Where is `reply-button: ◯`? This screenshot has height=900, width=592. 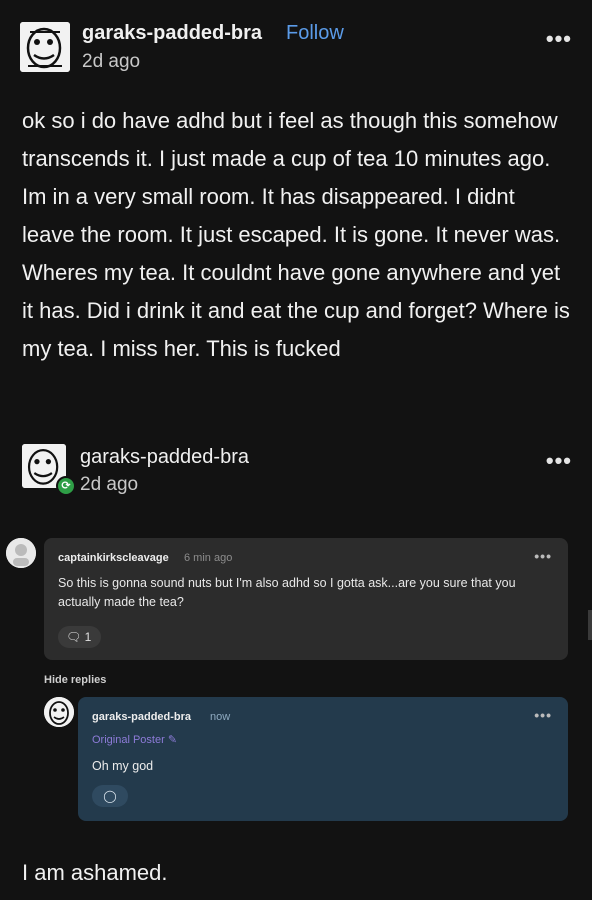 reply-button: ◯ is located at coordinates (110, 796).